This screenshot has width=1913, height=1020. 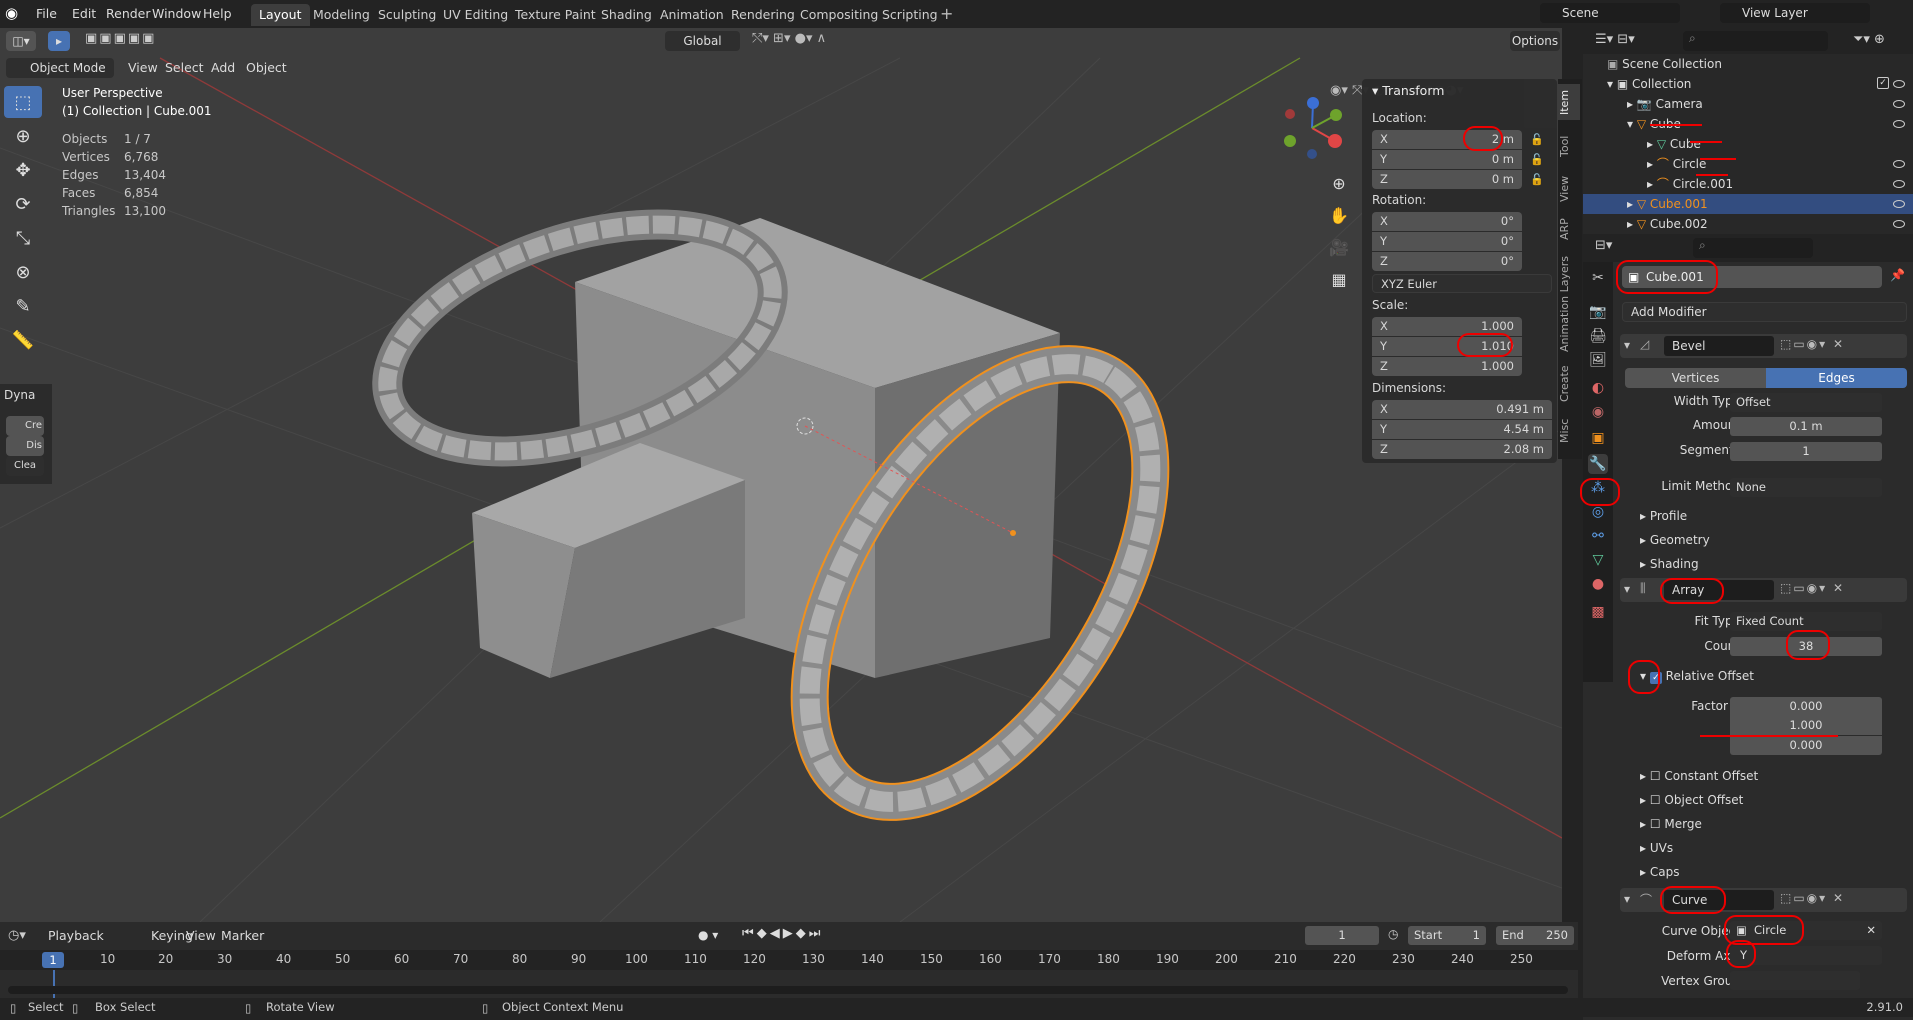 I want to click on clear-icon: ✕, so click(x=1871, y=930).